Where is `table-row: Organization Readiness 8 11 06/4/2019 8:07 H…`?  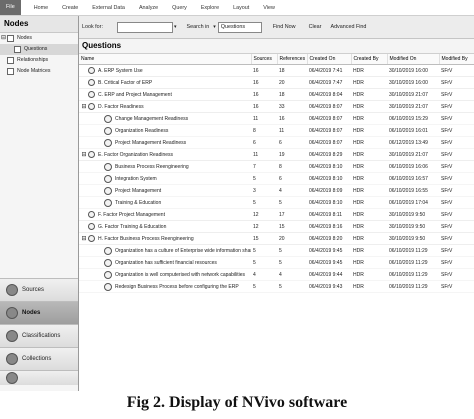 table-row: Organization Readiness 8 11 06/4/2019 8:07 H… is located at coordinates (276, 130).